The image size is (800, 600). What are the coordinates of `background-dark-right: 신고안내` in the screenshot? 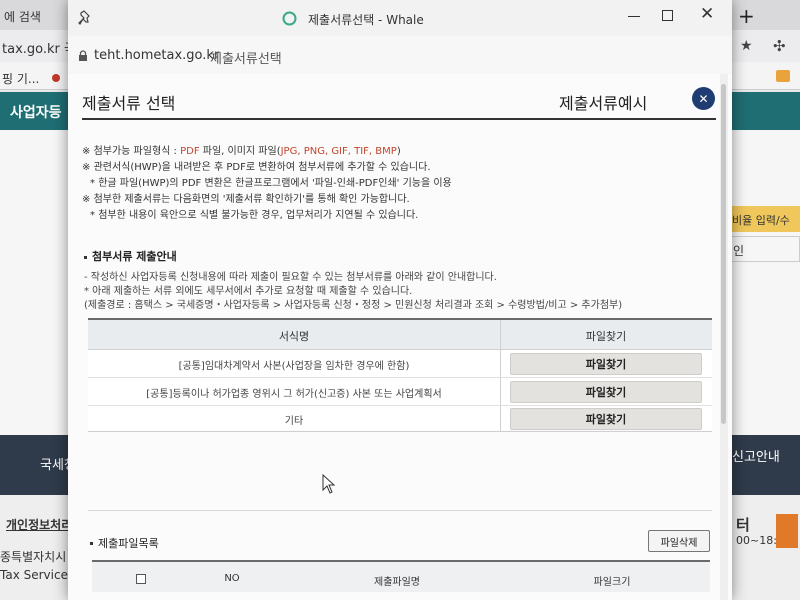 It's located at (756, 455).